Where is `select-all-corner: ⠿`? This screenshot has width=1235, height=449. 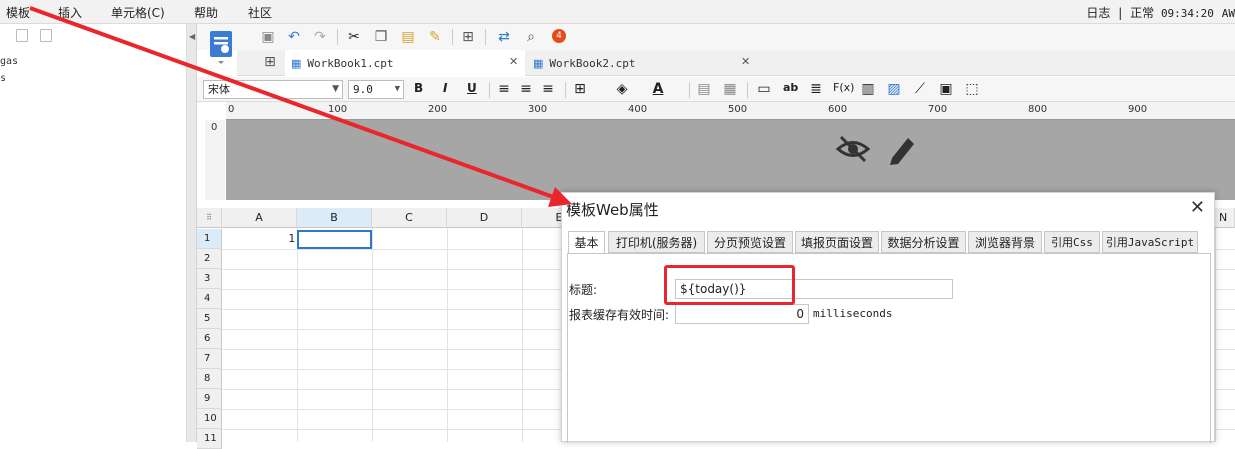 select-all-corner: ⠿ is located at coordinates (209, 218).